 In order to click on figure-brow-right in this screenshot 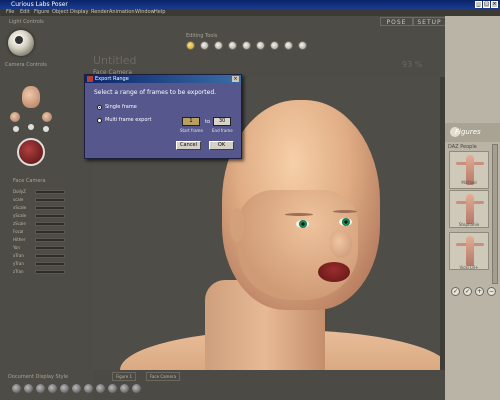, I will do `click(345, 211)`.